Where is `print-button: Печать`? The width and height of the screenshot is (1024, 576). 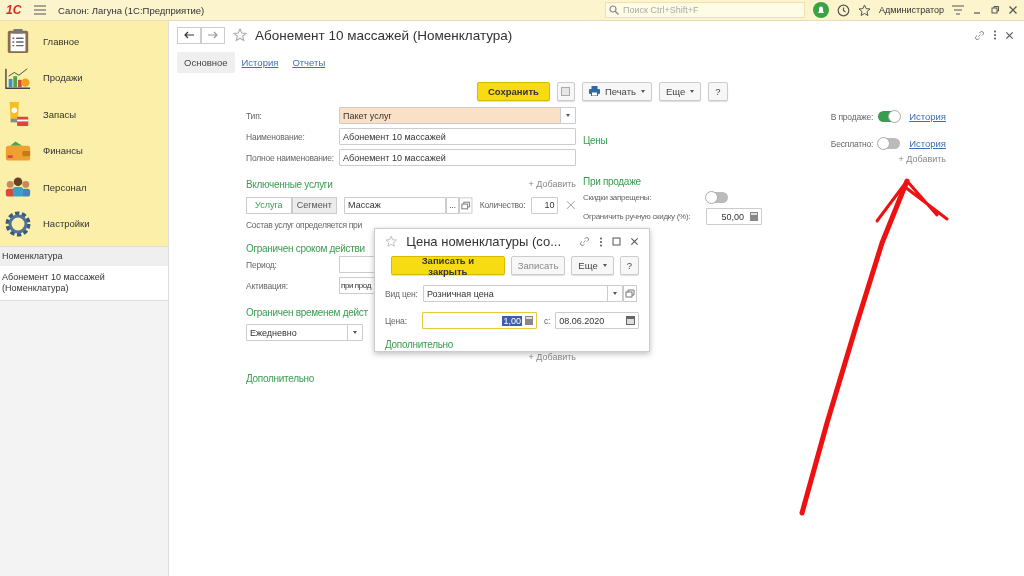 print-button: Печать is located at coordinates (616, 91).